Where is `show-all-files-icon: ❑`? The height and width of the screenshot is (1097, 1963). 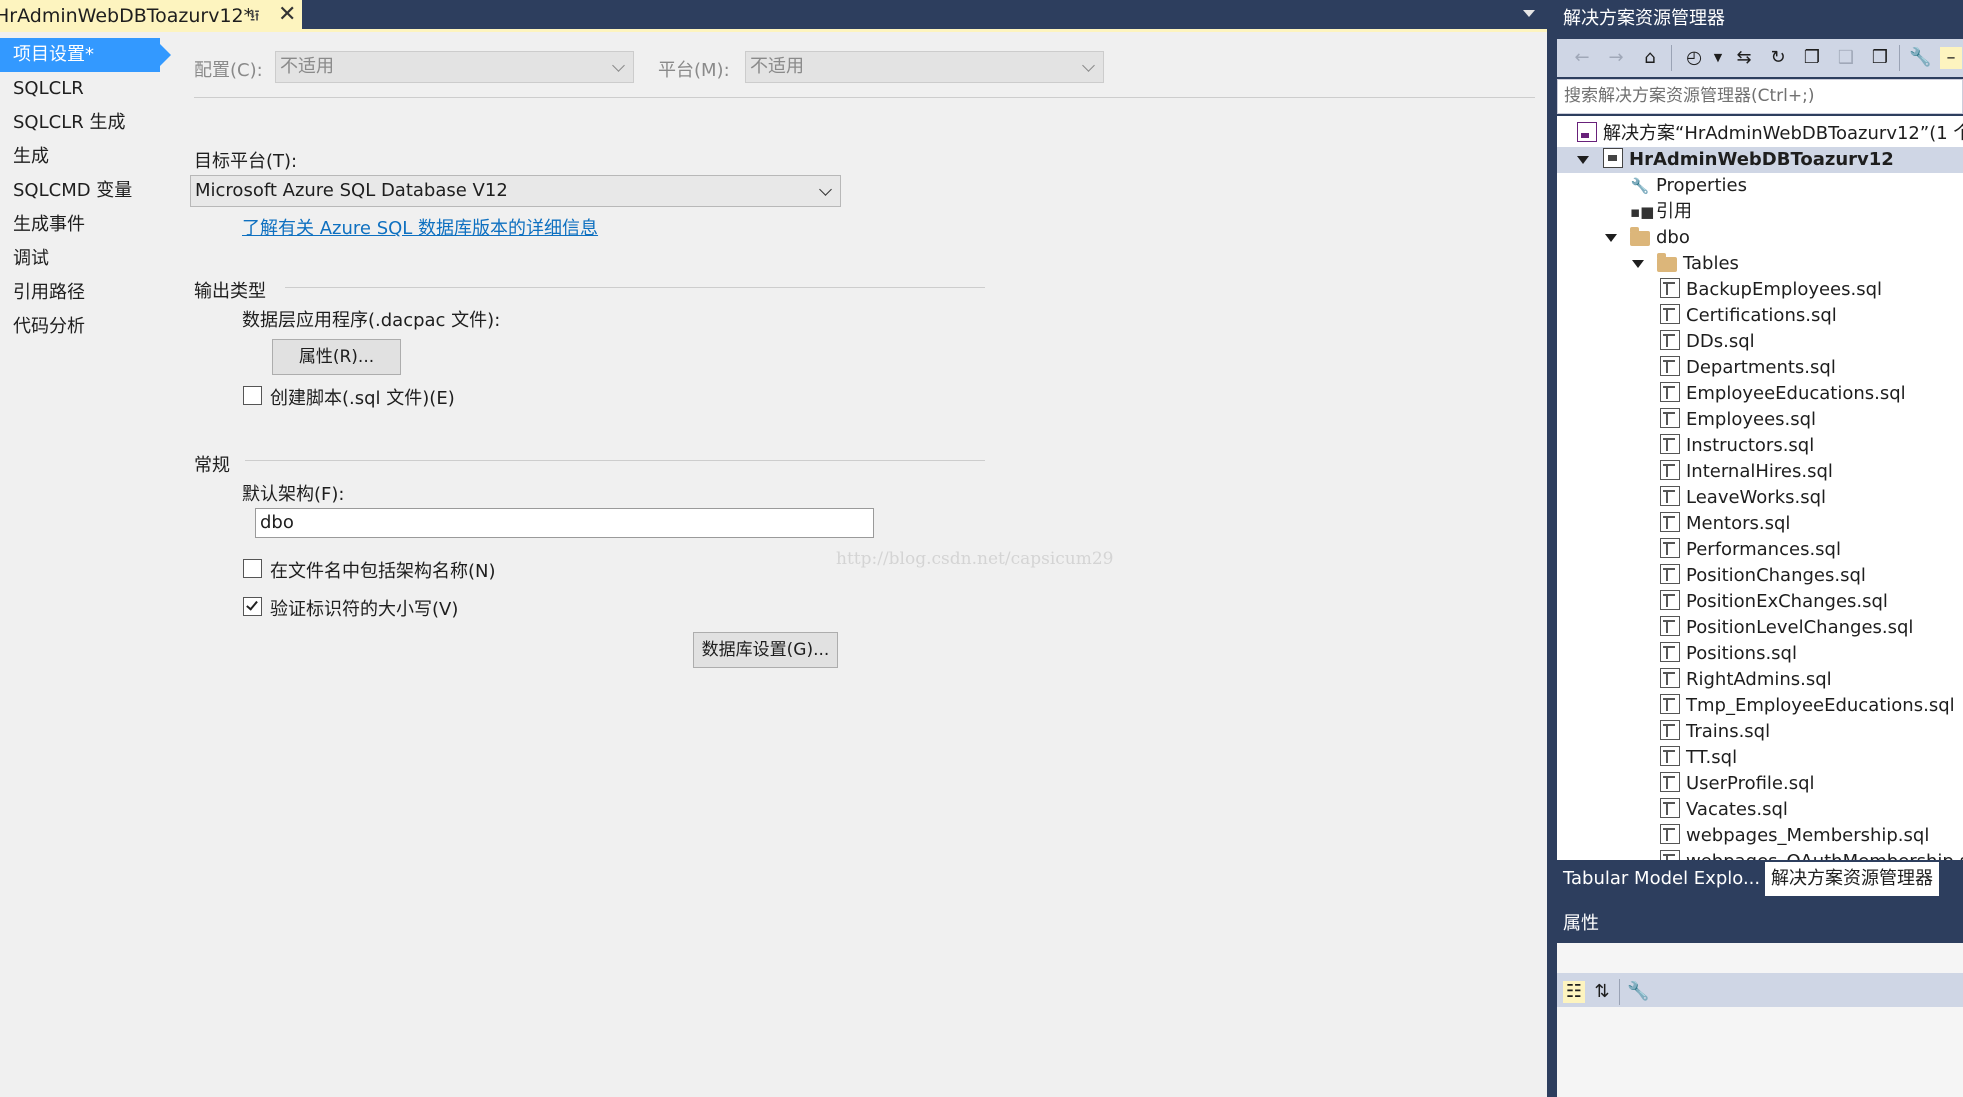
show-all-files-icon: ❑ is located at coordinates (1846, 58).